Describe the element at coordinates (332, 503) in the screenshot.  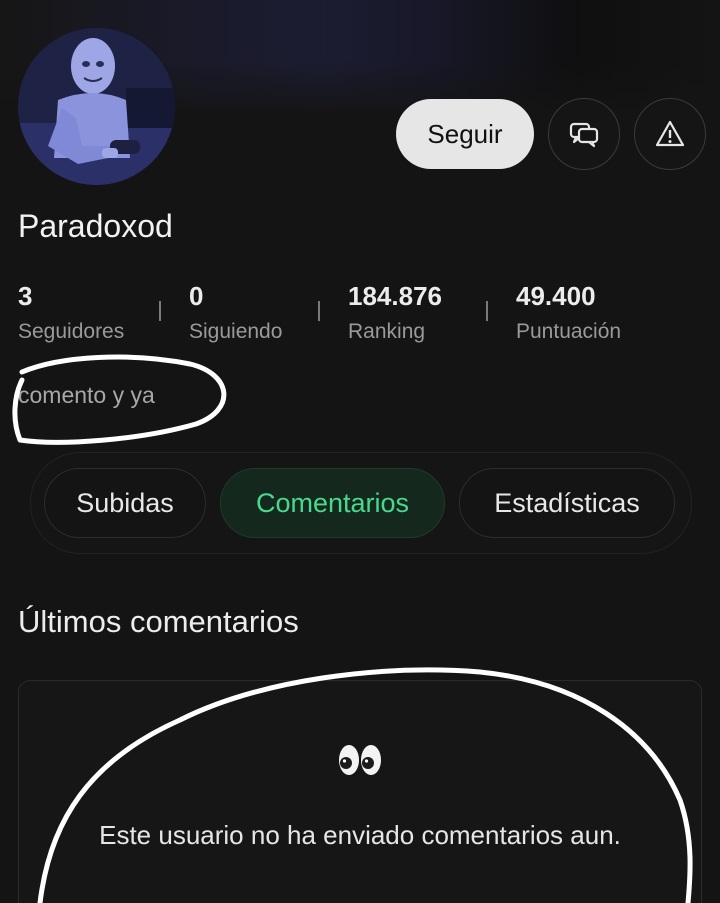
I see `tab-comments: Comentarios` at that location.